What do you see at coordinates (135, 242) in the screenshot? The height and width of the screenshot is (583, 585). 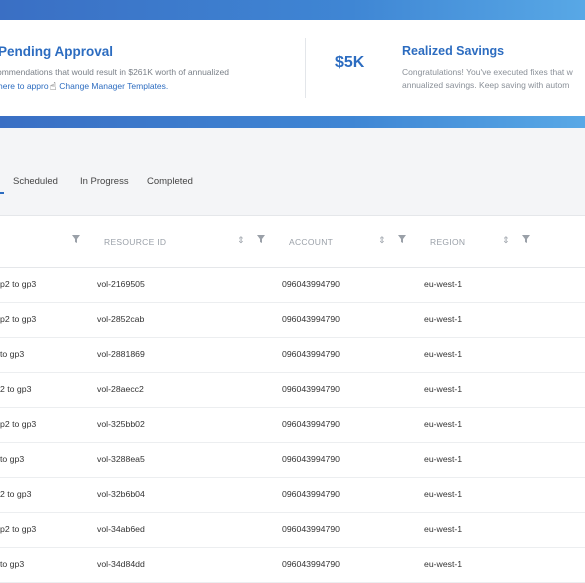 I see `resource-id-header: RESOURCE ID` at bounding box center [135, 242].